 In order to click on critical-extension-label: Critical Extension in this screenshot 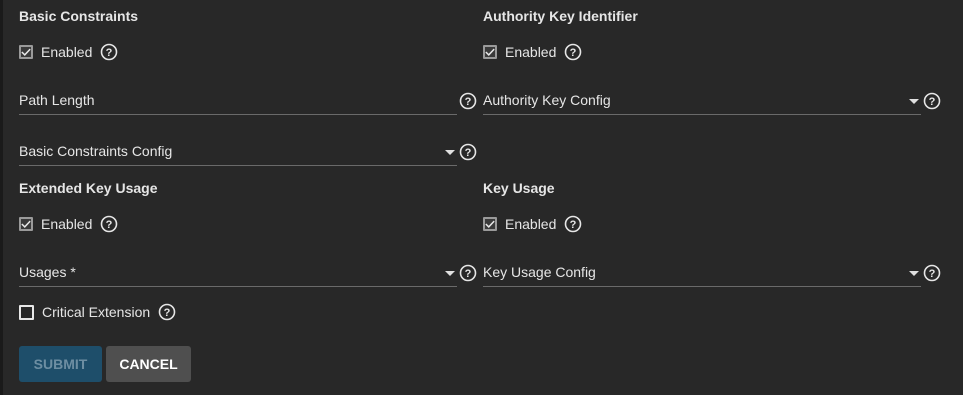, I will do `click(96, 312)`.